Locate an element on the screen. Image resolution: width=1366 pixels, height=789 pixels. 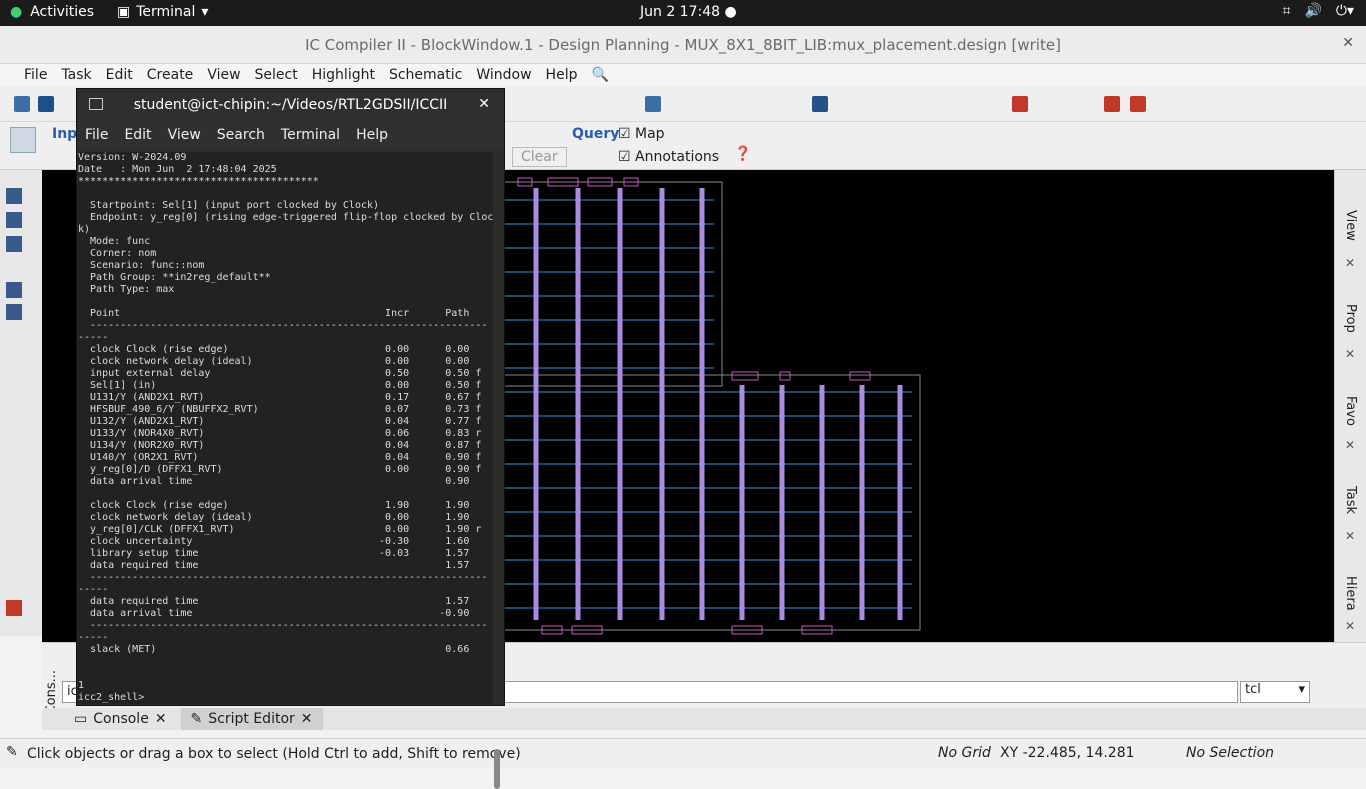
gnome-icon: ● is located at coordinates (16, 12).